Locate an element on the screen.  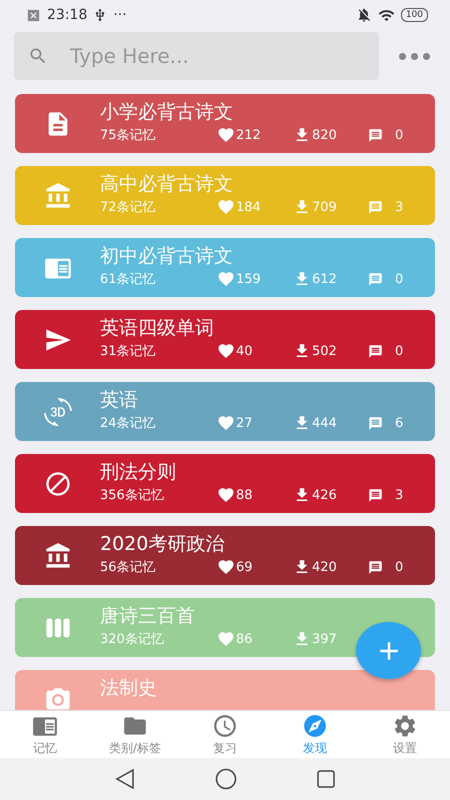
nav-tab: 设置 is located at coordinates (405, 734).